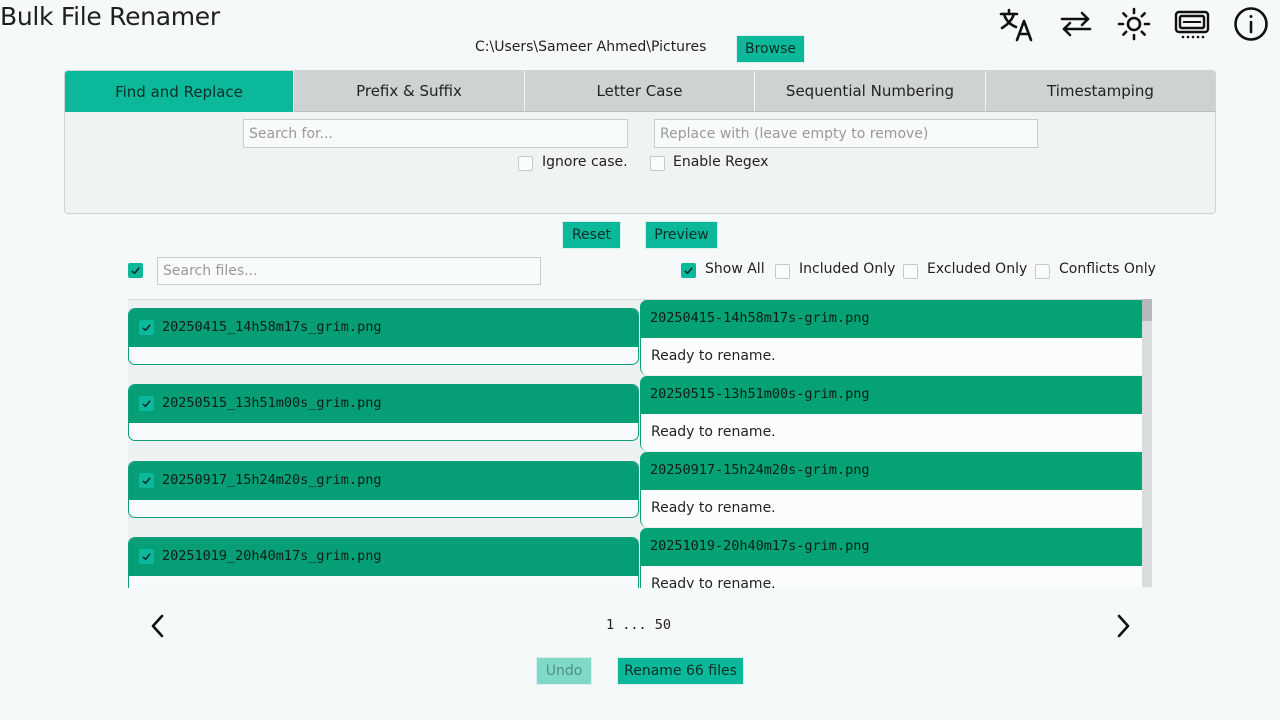  What do you see at coordinates (760, 318) in the screenshot?
I see `new-file-name: 20250415-14h58m17s-grim.png` at bounding box center [760, 318].